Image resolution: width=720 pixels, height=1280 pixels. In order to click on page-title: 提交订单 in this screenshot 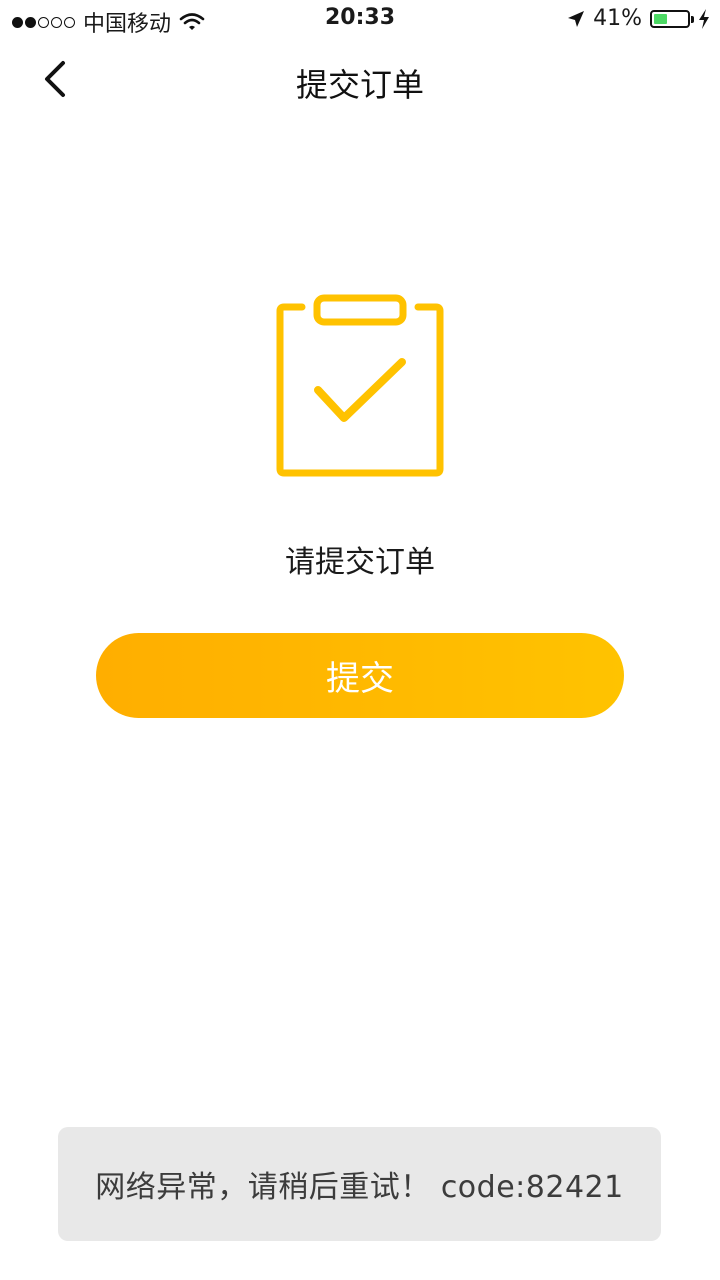, I will do `click(359, 85)`.